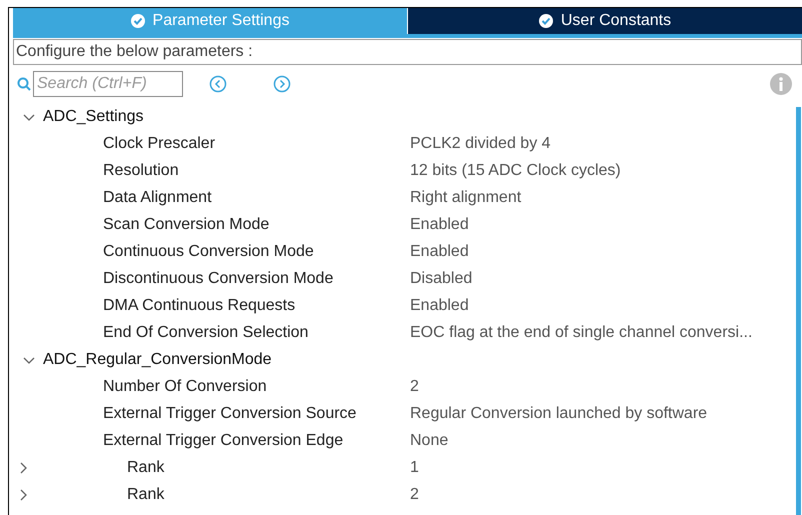  Describe the element at coordinates (186, 224) in the screenshot. I see `parameter-label: Scan Conversion Mode` at that location.